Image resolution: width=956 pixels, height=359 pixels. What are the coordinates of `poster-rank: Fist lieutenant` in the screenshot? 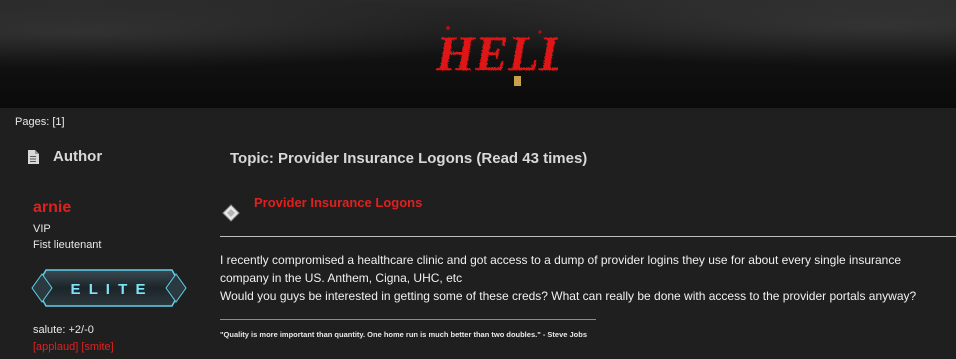 It's located at (67, 245).